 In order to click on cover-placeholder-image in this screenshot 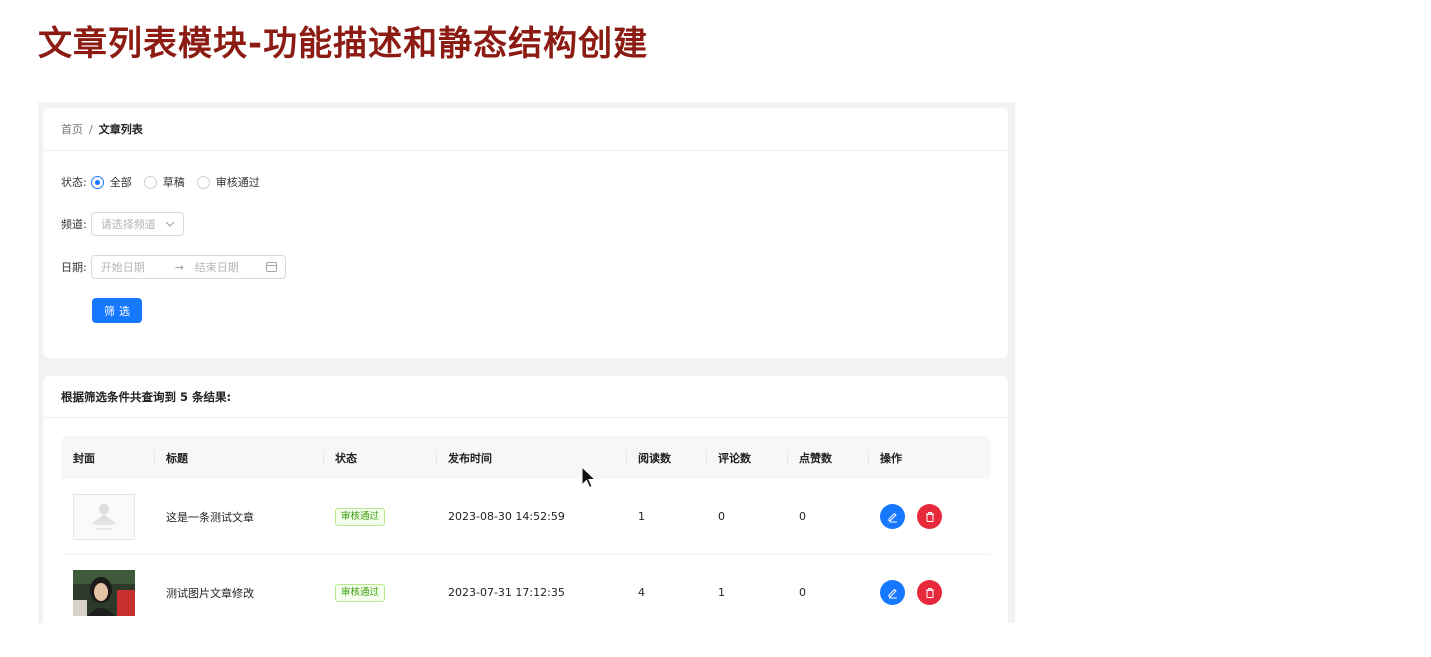, I will do `click(104, 516)`.